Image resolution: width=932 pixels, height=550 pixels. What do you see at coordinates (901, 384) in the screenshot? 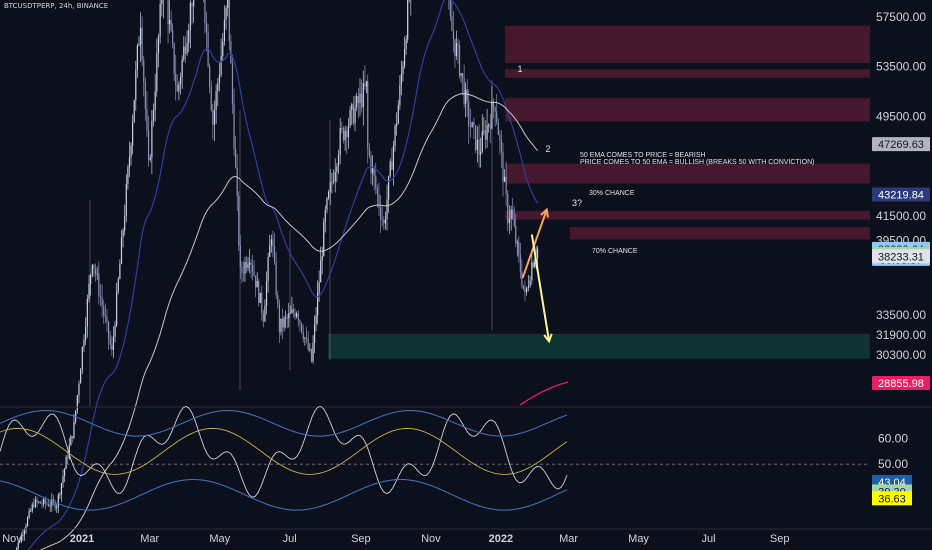
I see `price-tag-5: 28855.98` at bounding box center [901, 384].